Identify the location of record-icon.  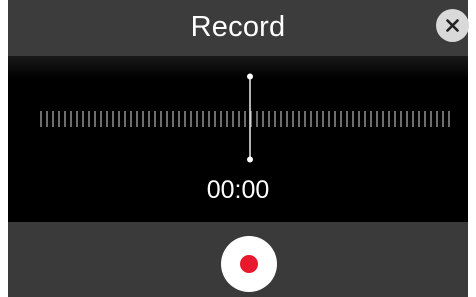
(249, 264).